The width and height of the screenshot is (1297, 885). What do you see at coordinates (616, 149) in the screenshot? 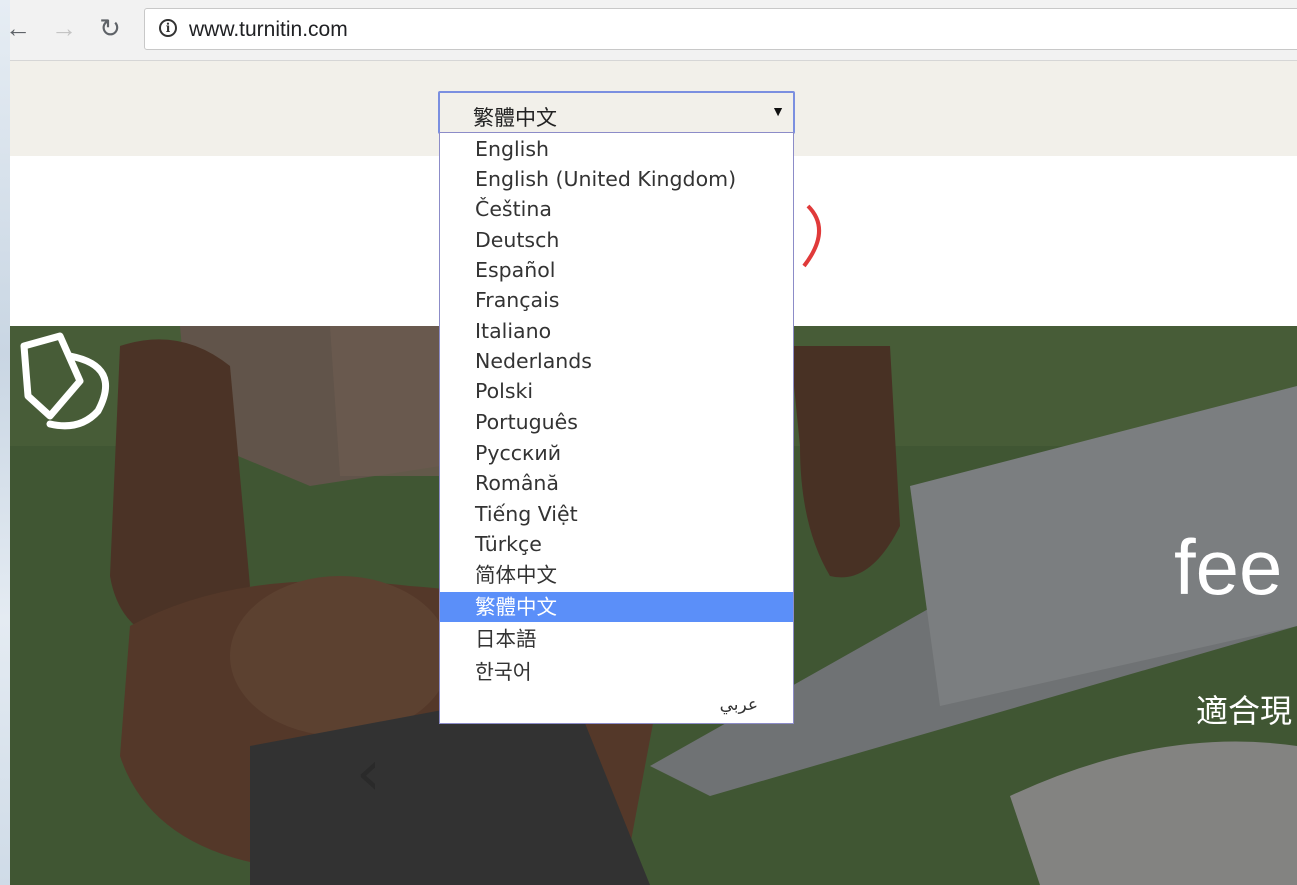
I see `language-option: English` at bounding box center [616, 149].